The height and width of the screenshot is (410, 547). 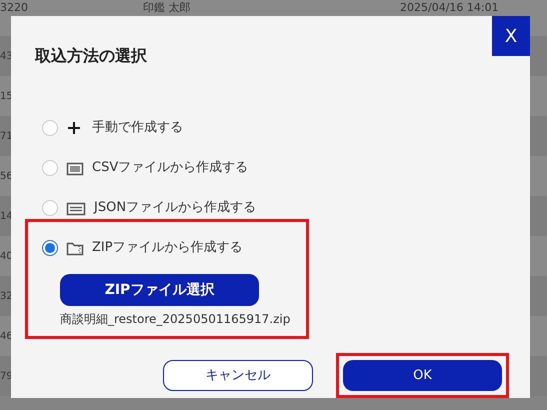 What do you see at coordinates (166, 8) in the screenshot?
I see `table-cell: 印鑑 太郎` at bounding box center [166, 8].